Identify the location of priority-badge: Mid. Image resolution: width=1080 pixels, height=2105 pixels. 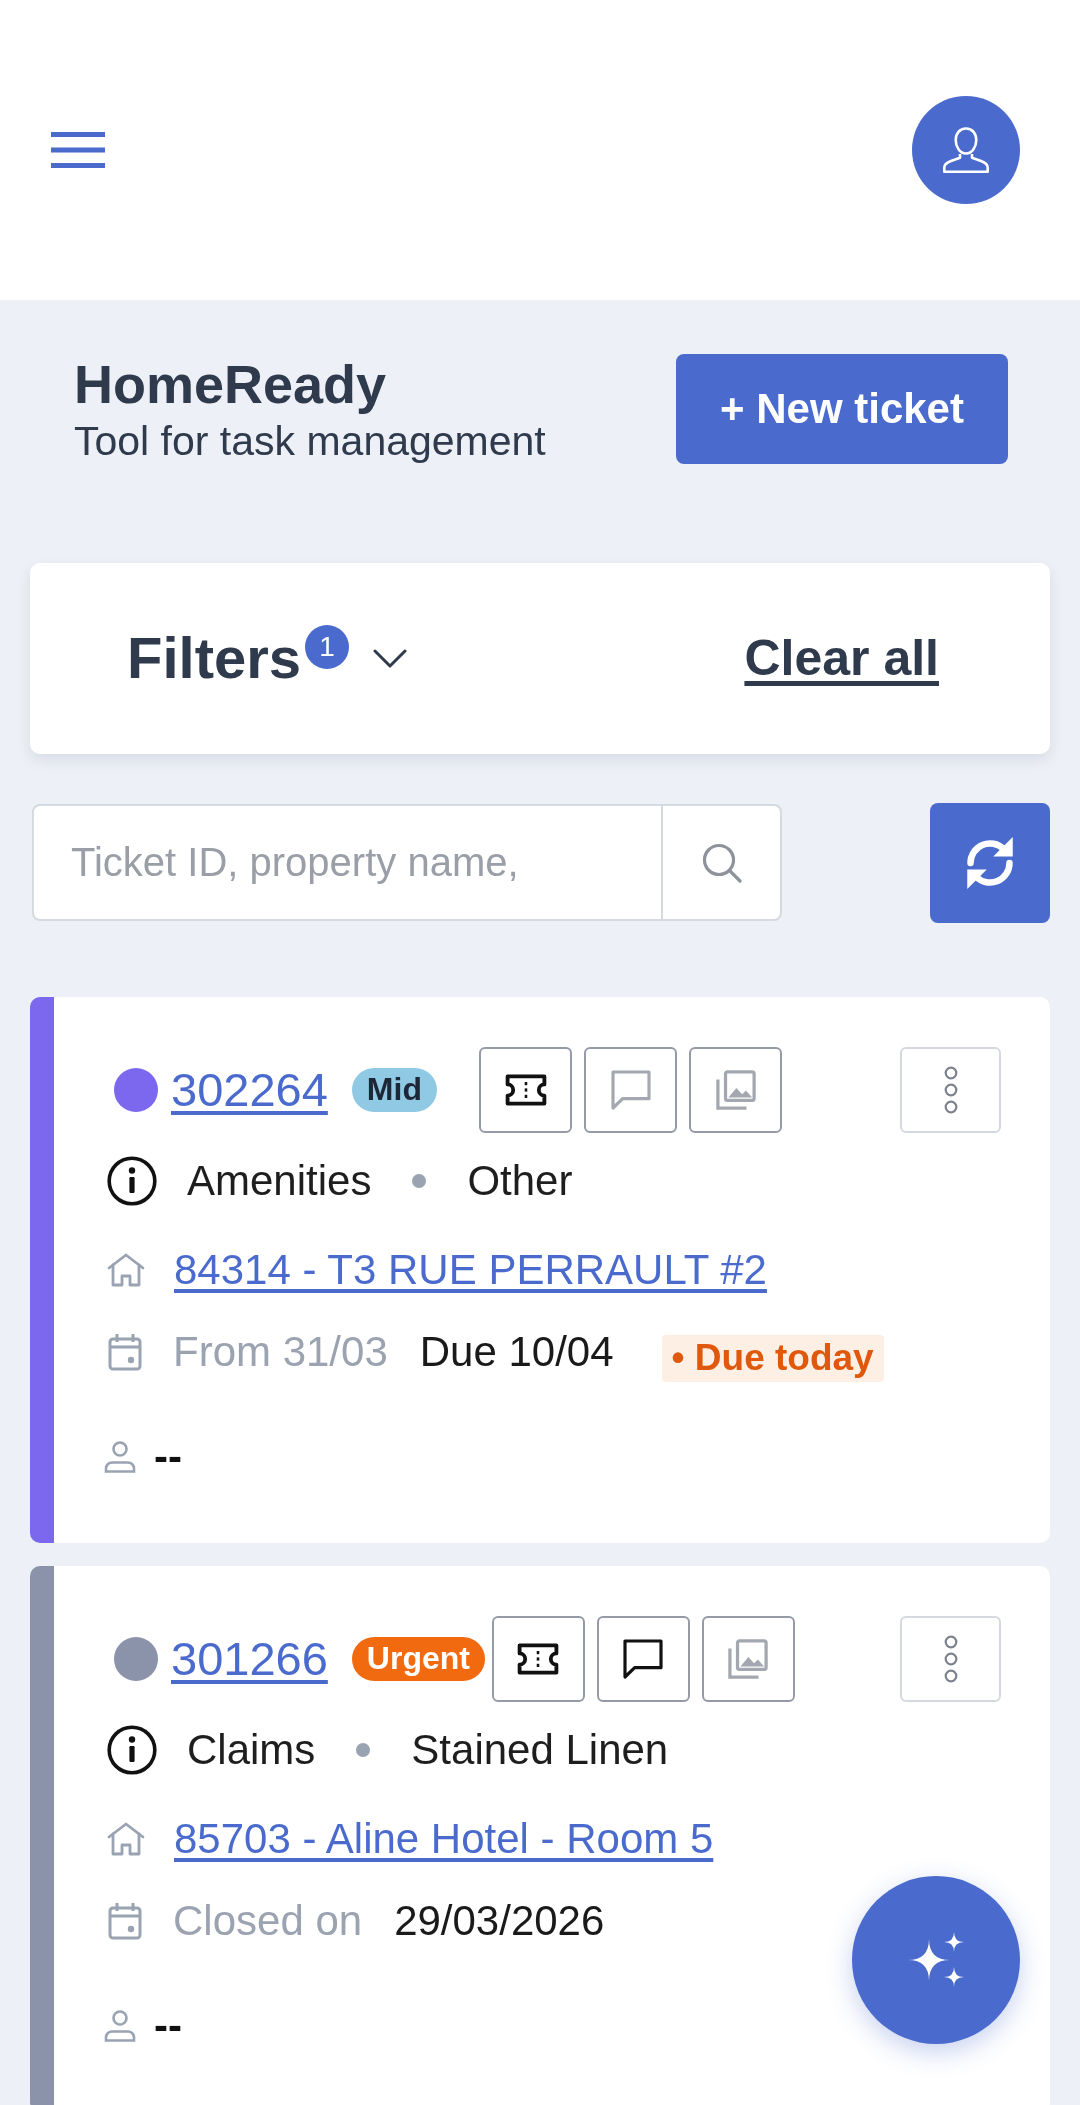
(394, 1090).